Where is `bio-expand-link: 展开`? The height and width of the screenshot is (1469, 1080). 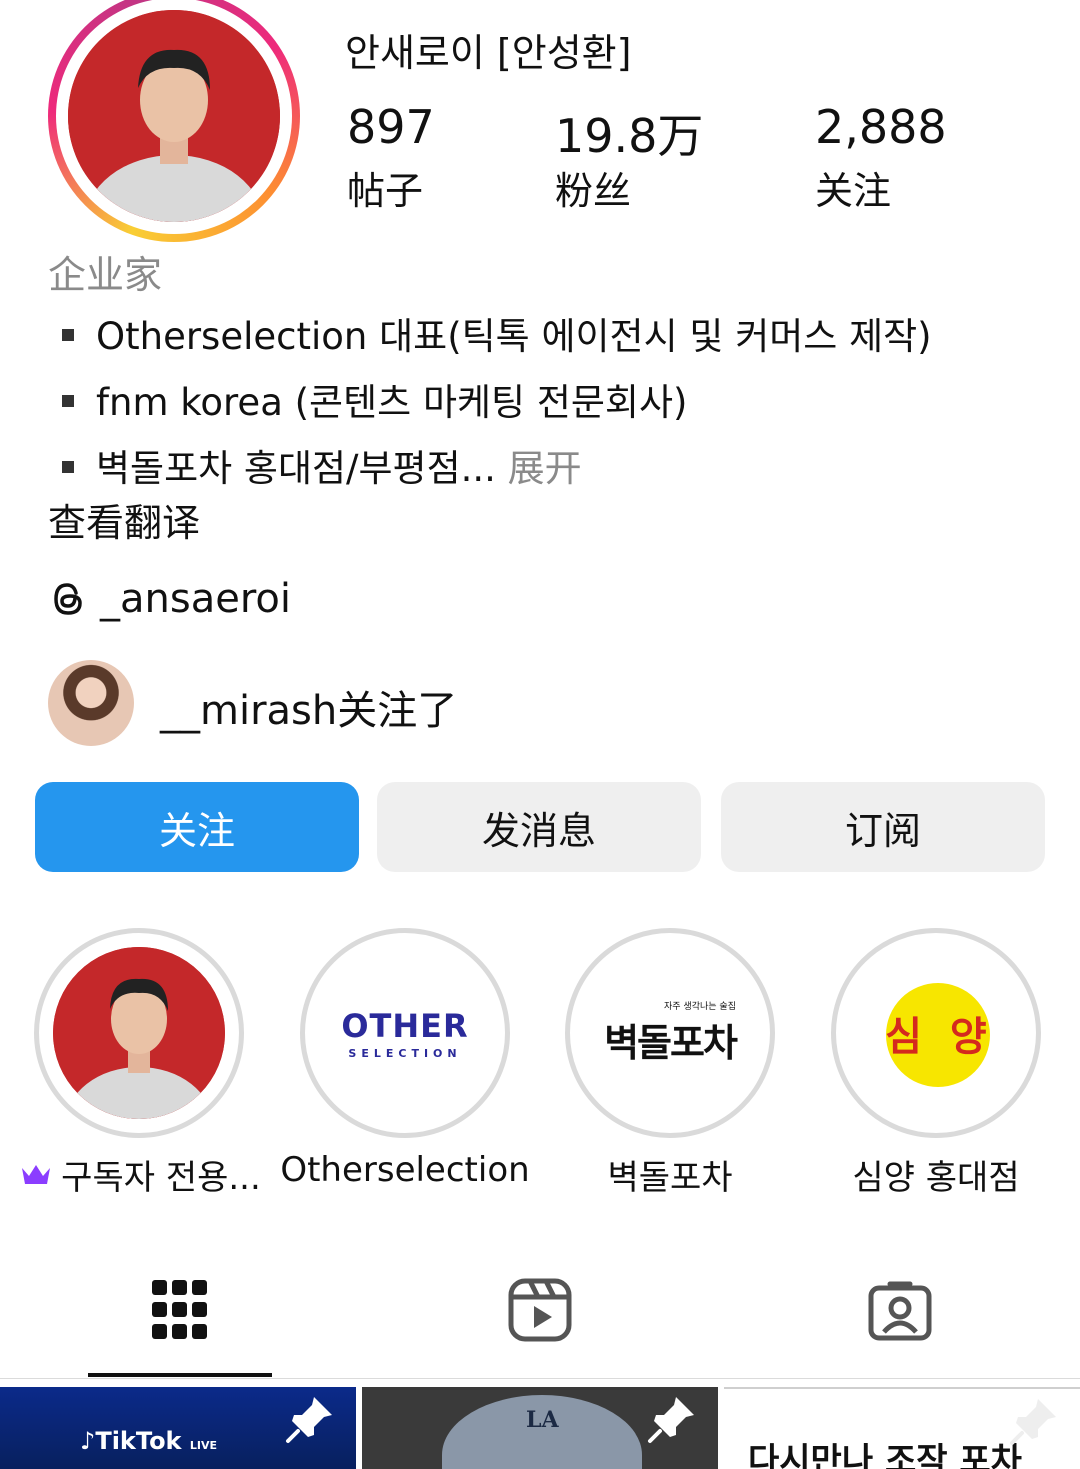
bio-expand-link: 展开 is located at coordinates (539, 468).